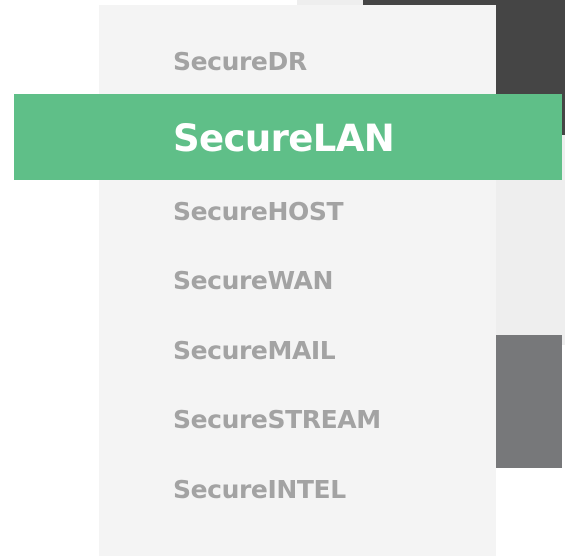 The image size is (565, 556). Describe the element at coordinates (259, 489) in the screenshot. I see `menu-item-secureintel: SecureINTEL` at that location.